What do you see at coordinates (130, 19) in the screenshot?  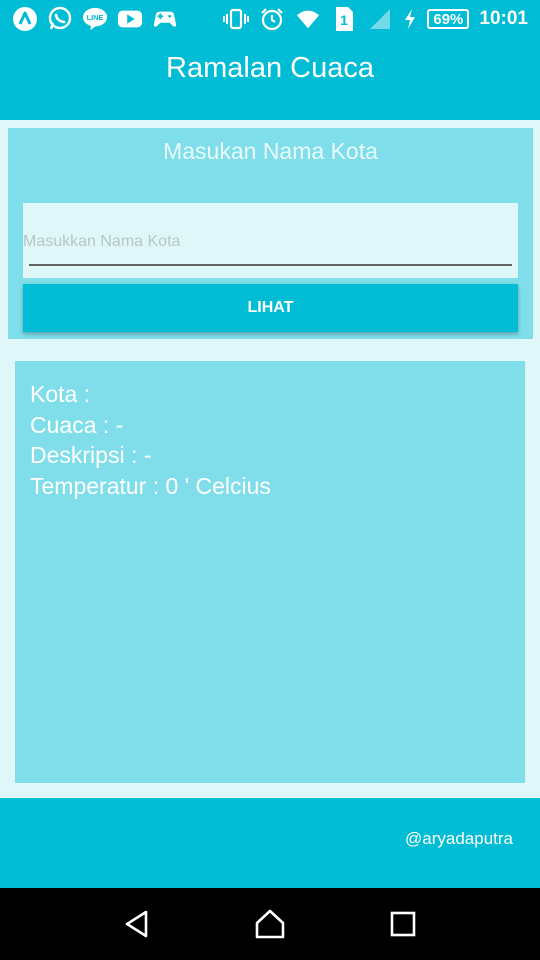 I see `youtube-icon` at bounding box center [130, 19].